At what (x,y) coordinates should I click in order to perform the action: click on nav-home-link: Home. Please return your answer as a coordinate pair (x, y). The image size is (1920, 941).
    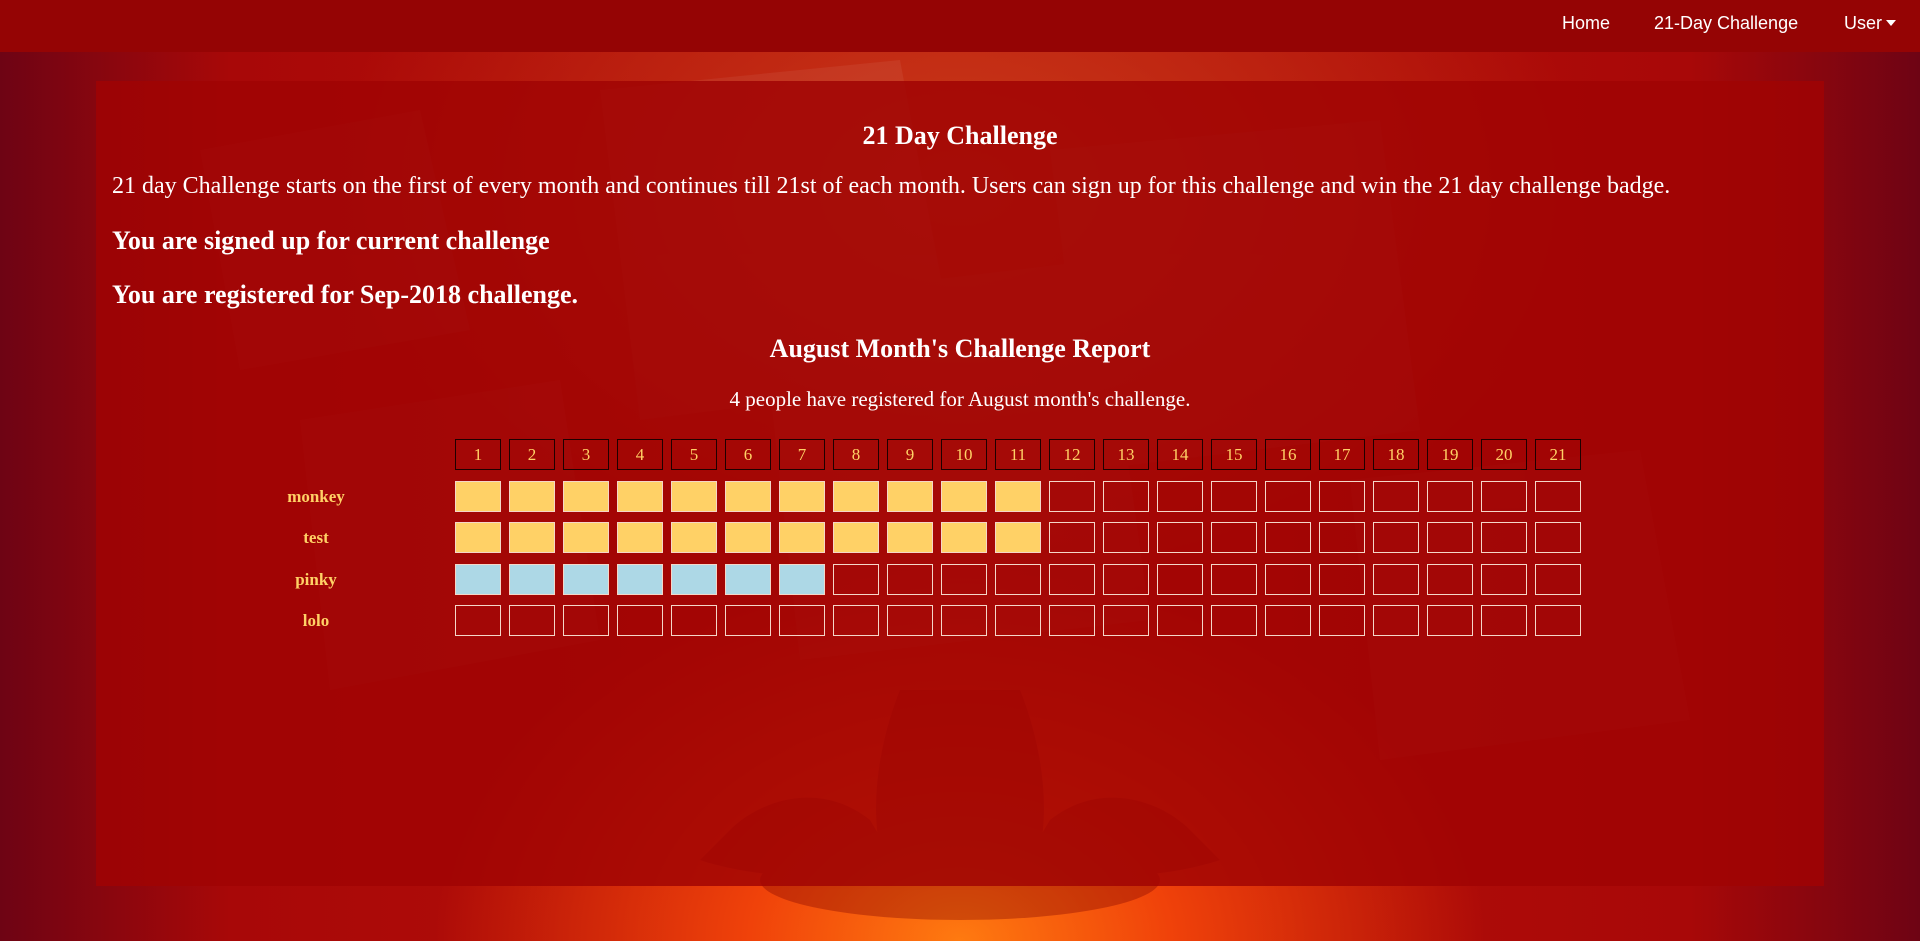
    Looking at the image, I should click on (1586, 23).